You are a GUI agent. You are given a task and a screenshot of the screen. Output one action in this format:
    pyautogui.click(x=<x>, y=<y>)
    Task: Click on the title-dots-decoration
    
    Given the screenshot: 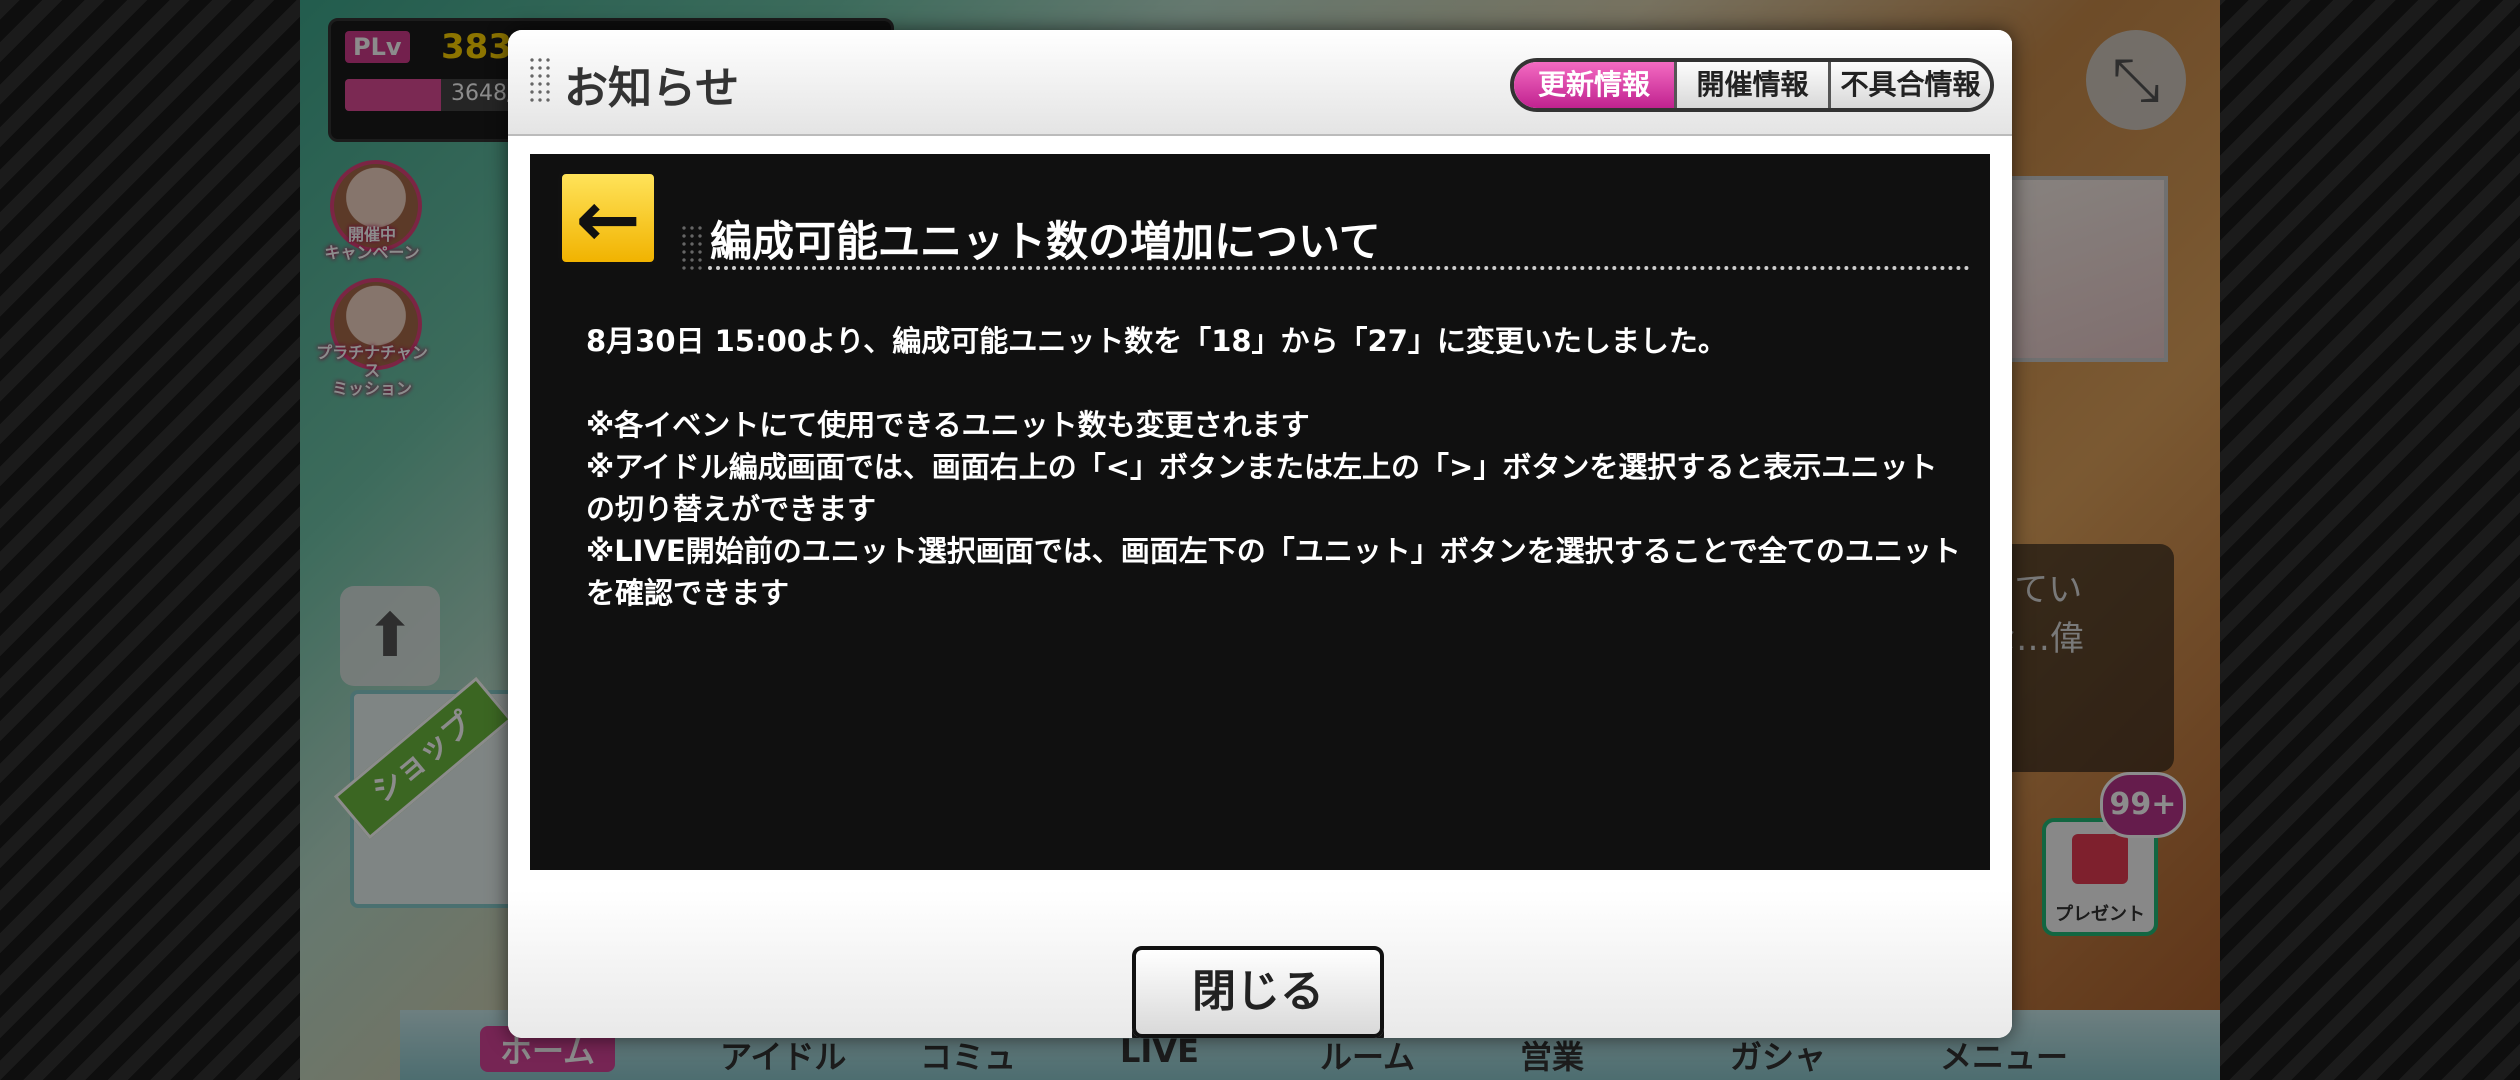 What is the action you would take?
    pyautogui.click(x=692, y=249)
    